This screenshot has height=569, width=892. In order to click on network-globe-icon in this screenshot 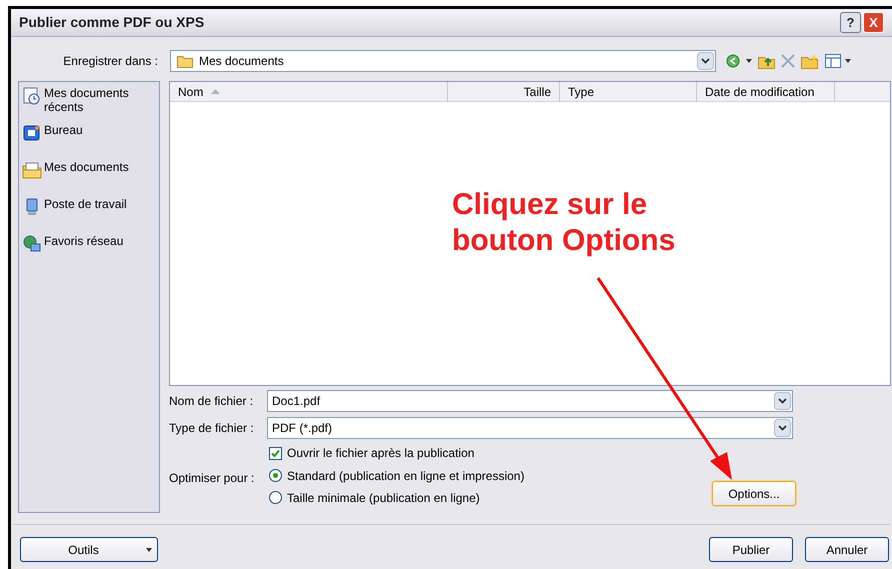, I will do `click(32, 244)`.